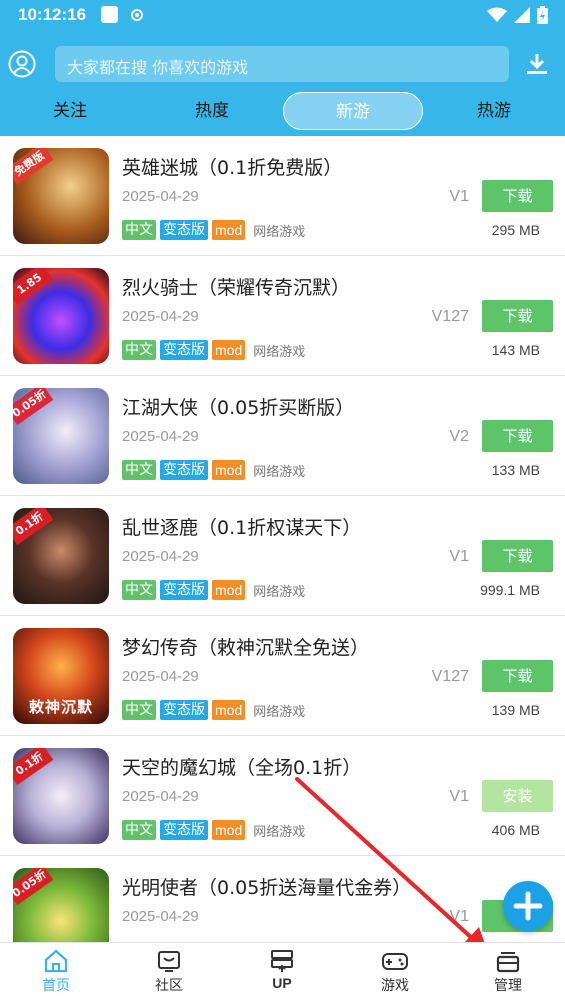 The height and width of the screenshot is (1004, 565). What do you see at coordinates (70, 111) in the screenshot?
I see `tab-follow: 关注` at bounding box center [70, 111].